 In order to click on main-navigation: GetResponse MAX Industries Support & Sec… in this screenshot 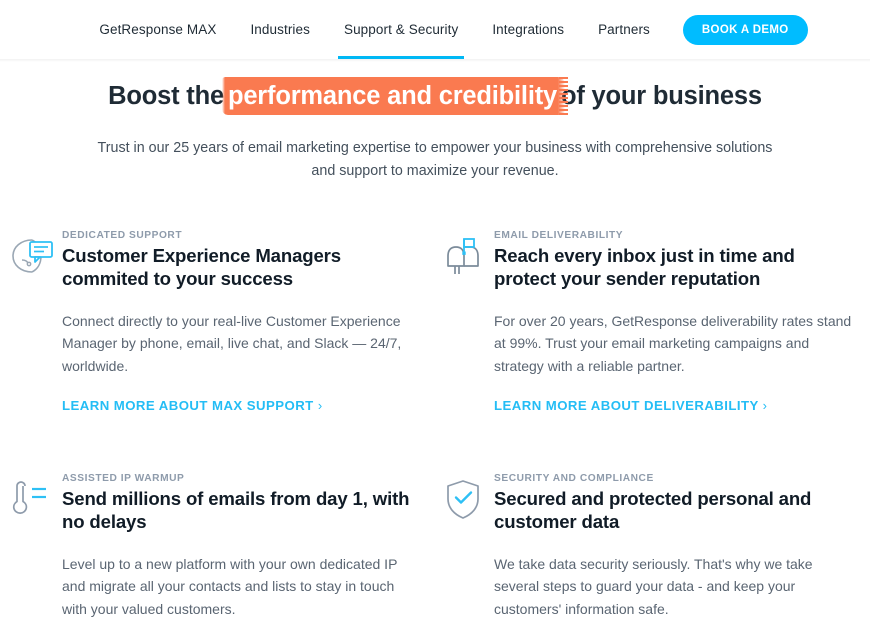, I will do `click(435, 29)`.